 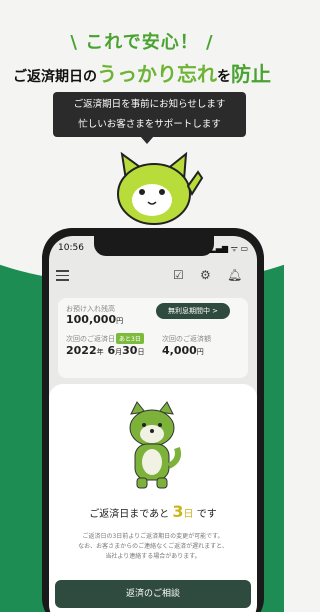 I want to click on app-header: ☑ ⚙ 🔔︎, so click(x=153, y=277).